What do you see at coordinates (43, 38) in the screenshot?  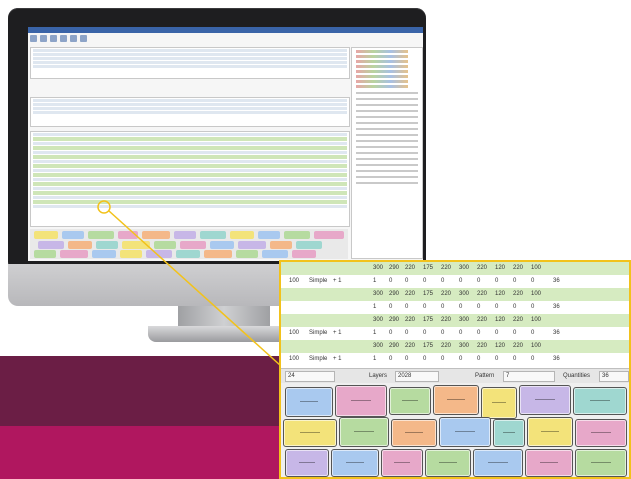 I see `open-icon` at bounding box center [43, 38].